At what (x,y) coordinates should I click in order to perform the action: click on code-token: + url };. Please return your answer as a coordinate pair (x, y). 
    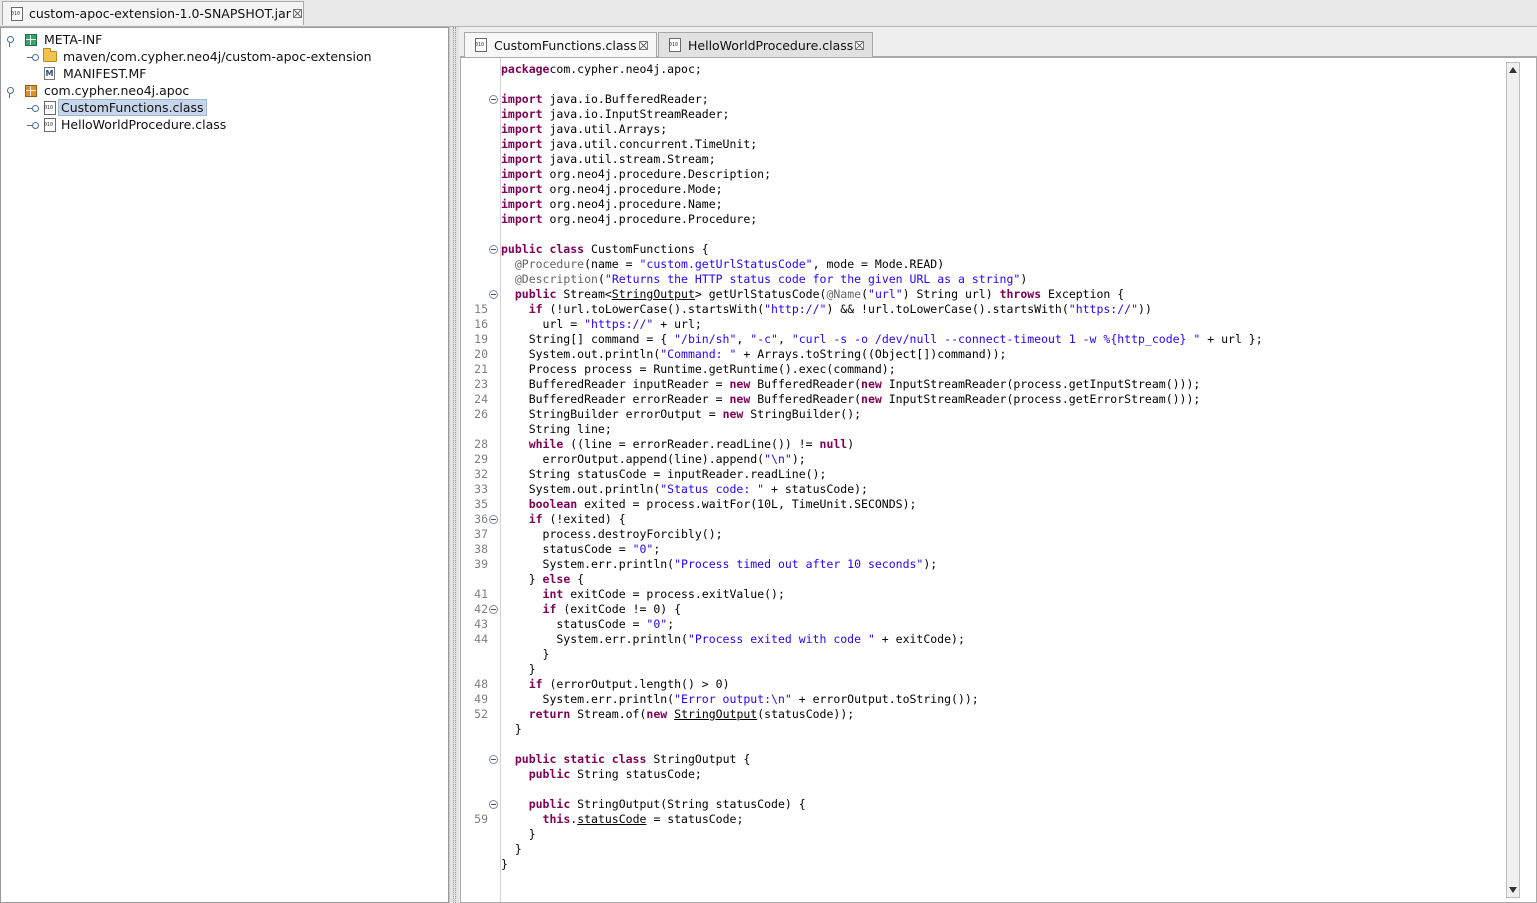
    Looking at the image, I should click on (1231, 339).